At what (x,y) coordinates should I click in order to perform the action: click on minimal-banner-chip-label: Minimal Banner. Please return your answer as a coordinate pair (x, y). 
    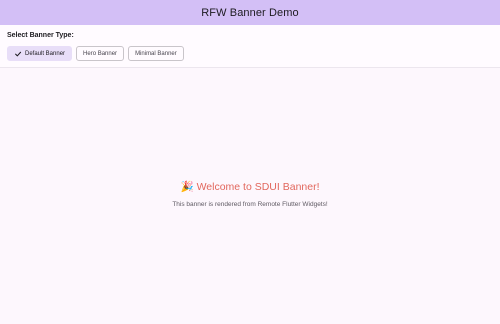
    Looking at the image, I should click on (156, 53).